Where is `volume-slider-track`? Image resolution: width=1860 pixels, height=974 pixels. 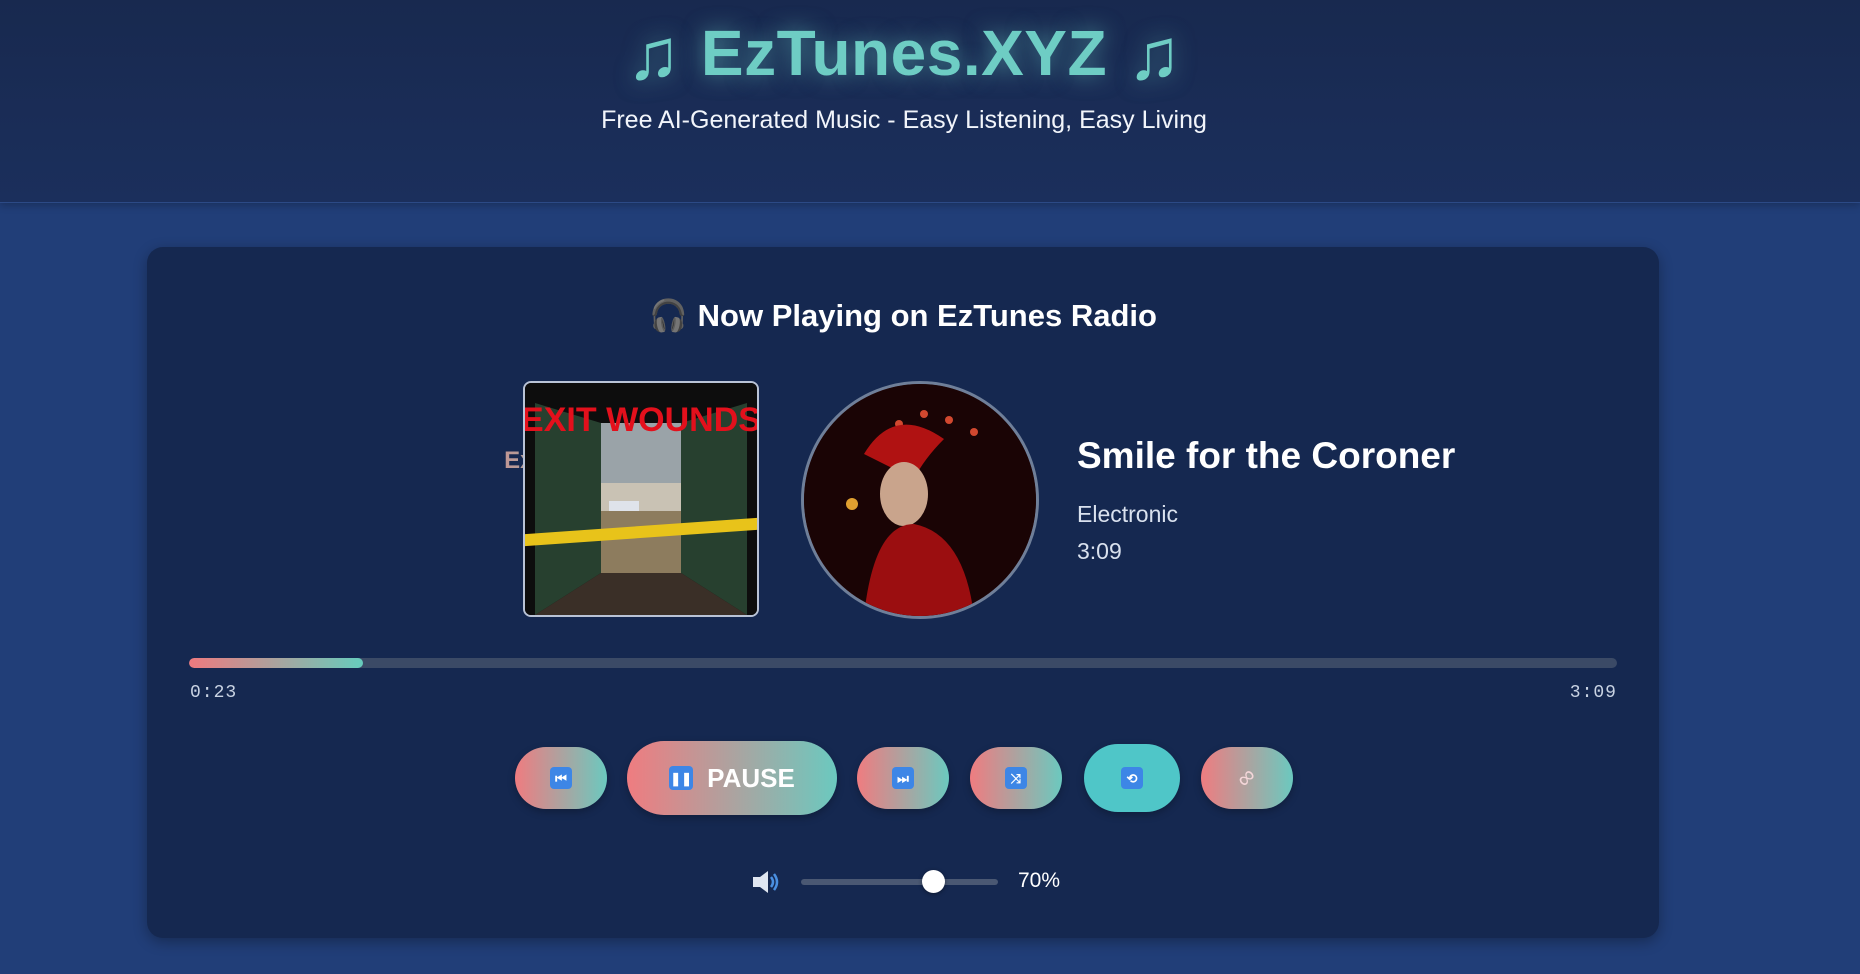
volume-slider-track is located at coordinates (899, 882).